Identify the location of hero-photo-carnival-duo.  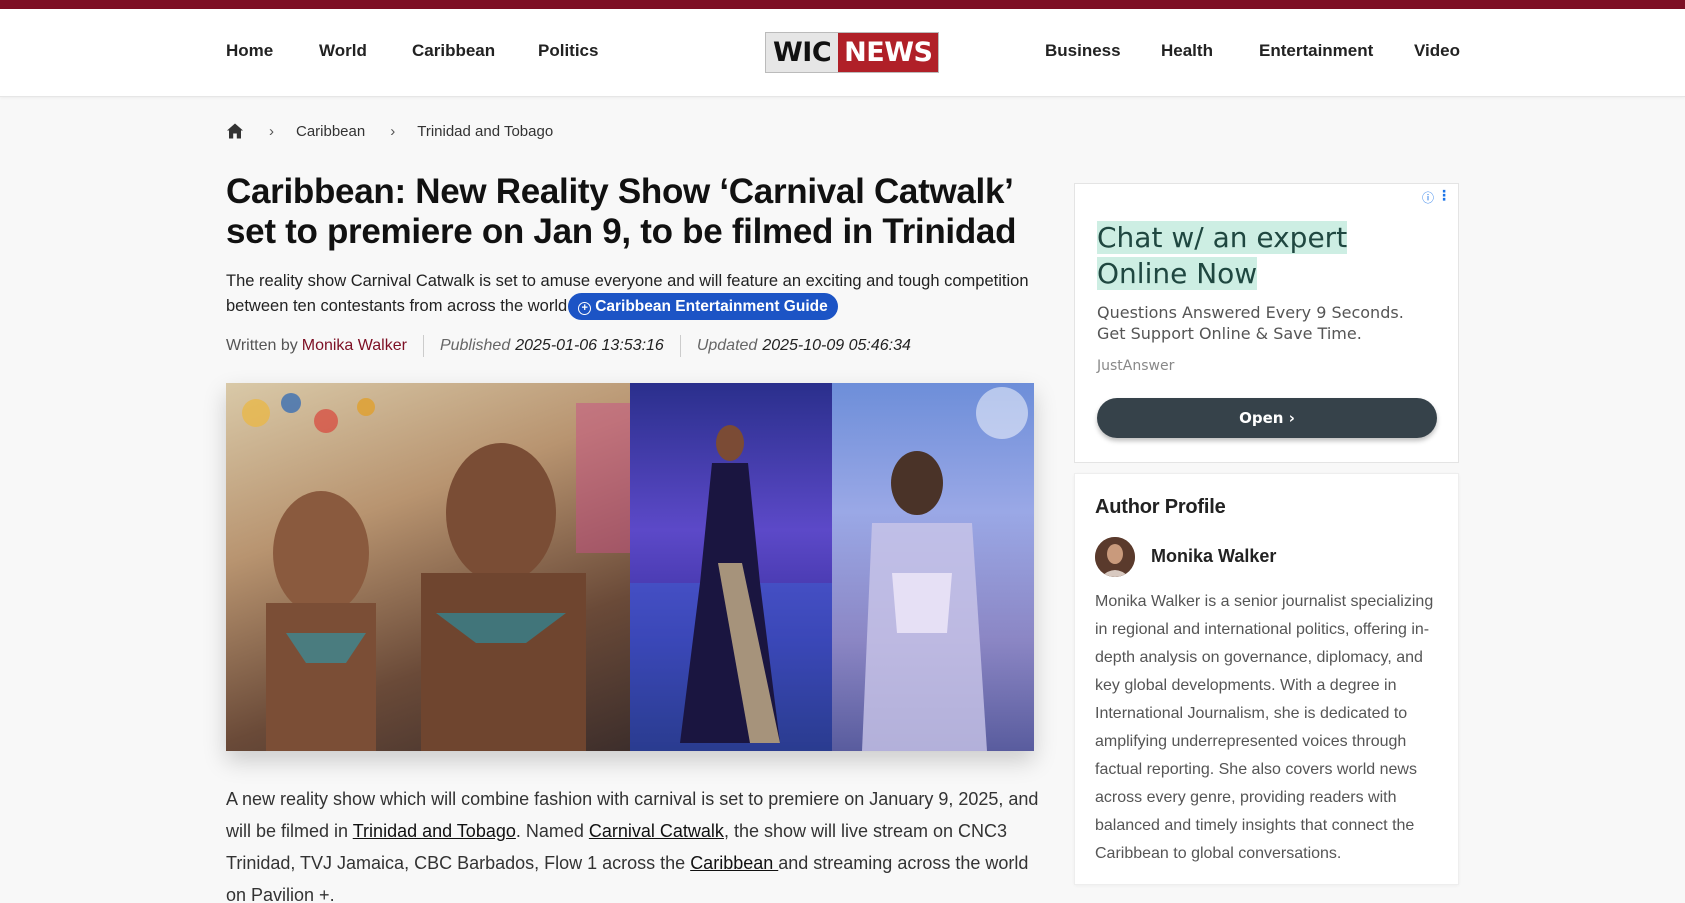
(428, 567).